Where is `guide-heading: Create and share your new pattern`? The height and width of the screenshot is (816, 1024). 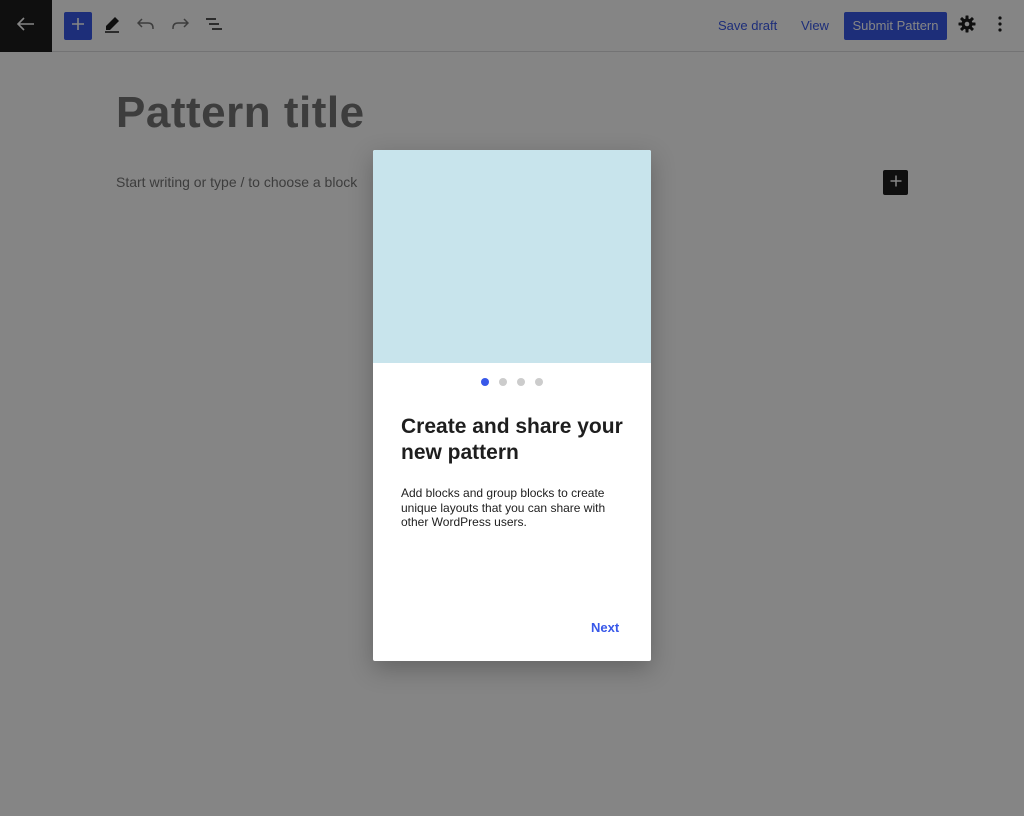 guide-heading: Create and share your new pattern is located at coordinates (512, 439).